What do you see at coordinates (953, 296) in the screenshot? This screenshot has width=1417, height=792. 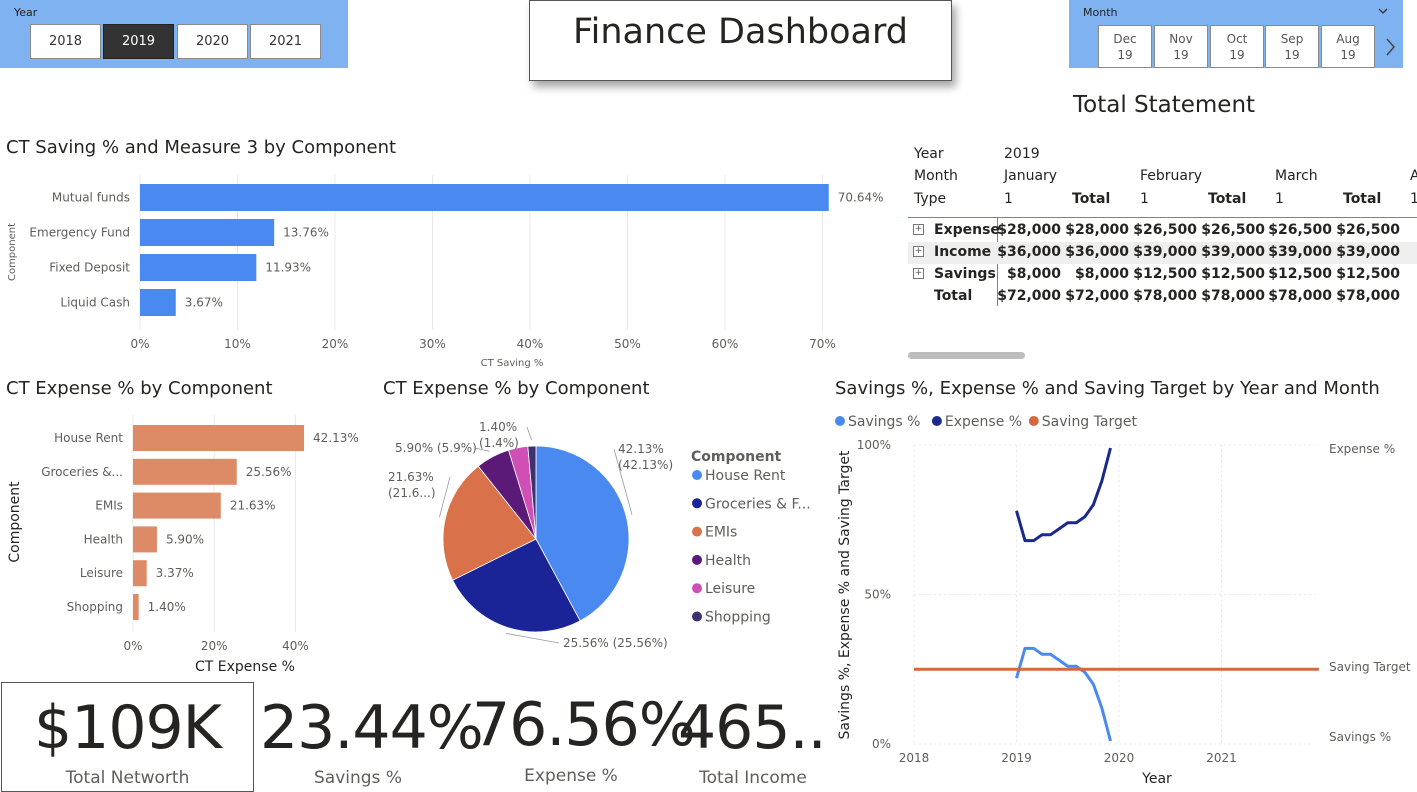 I see `row-label: Total` at bounding box center [953, 296].